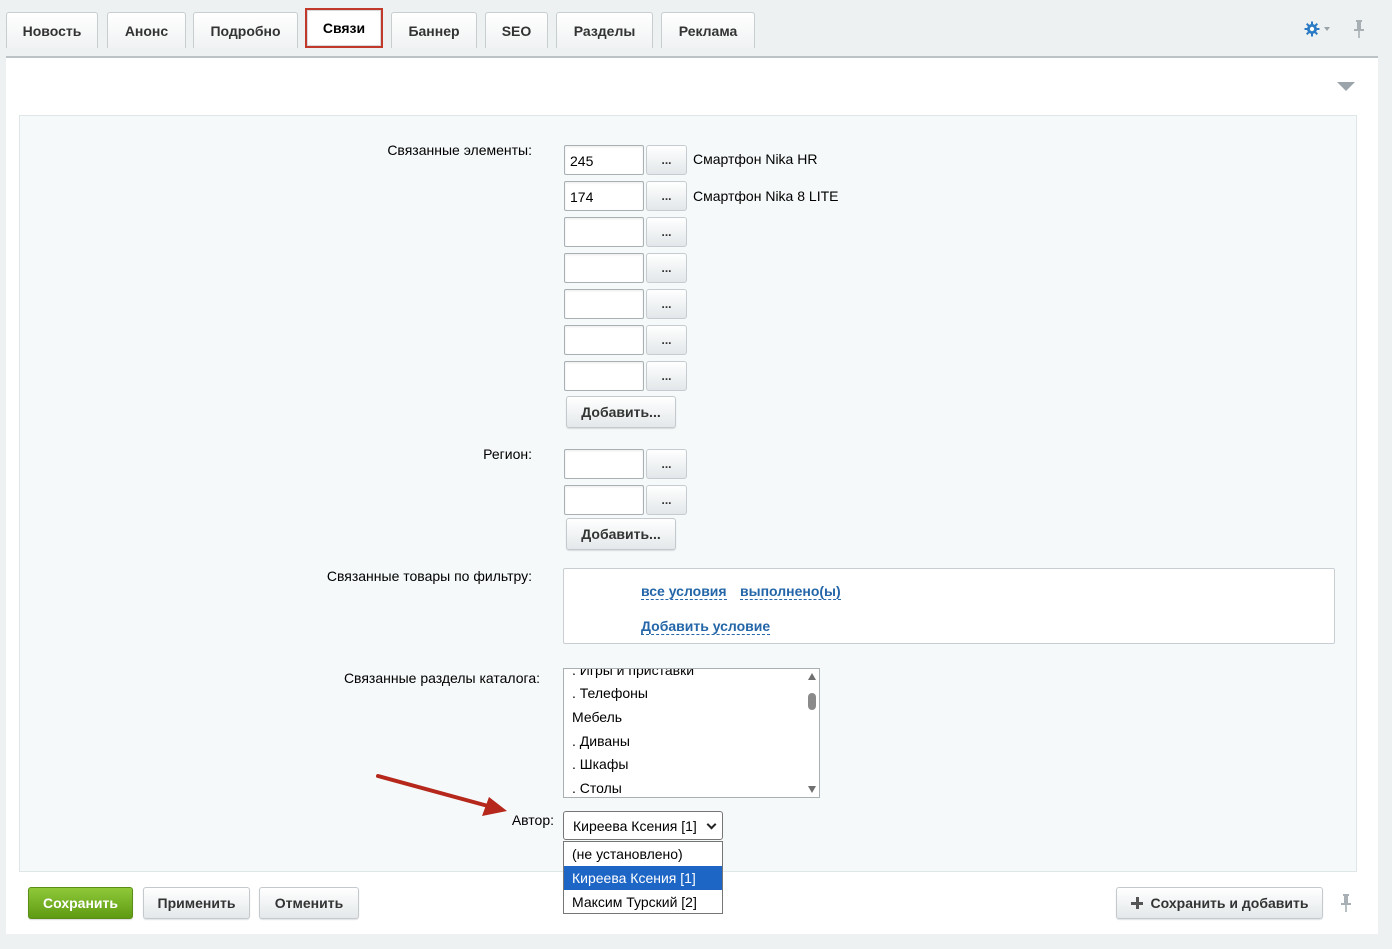 Image resolution: width=1392 pixels, height=949 pixels. I want to click on filter-label: Связанные товары по фильтру:, so click(429, 576).